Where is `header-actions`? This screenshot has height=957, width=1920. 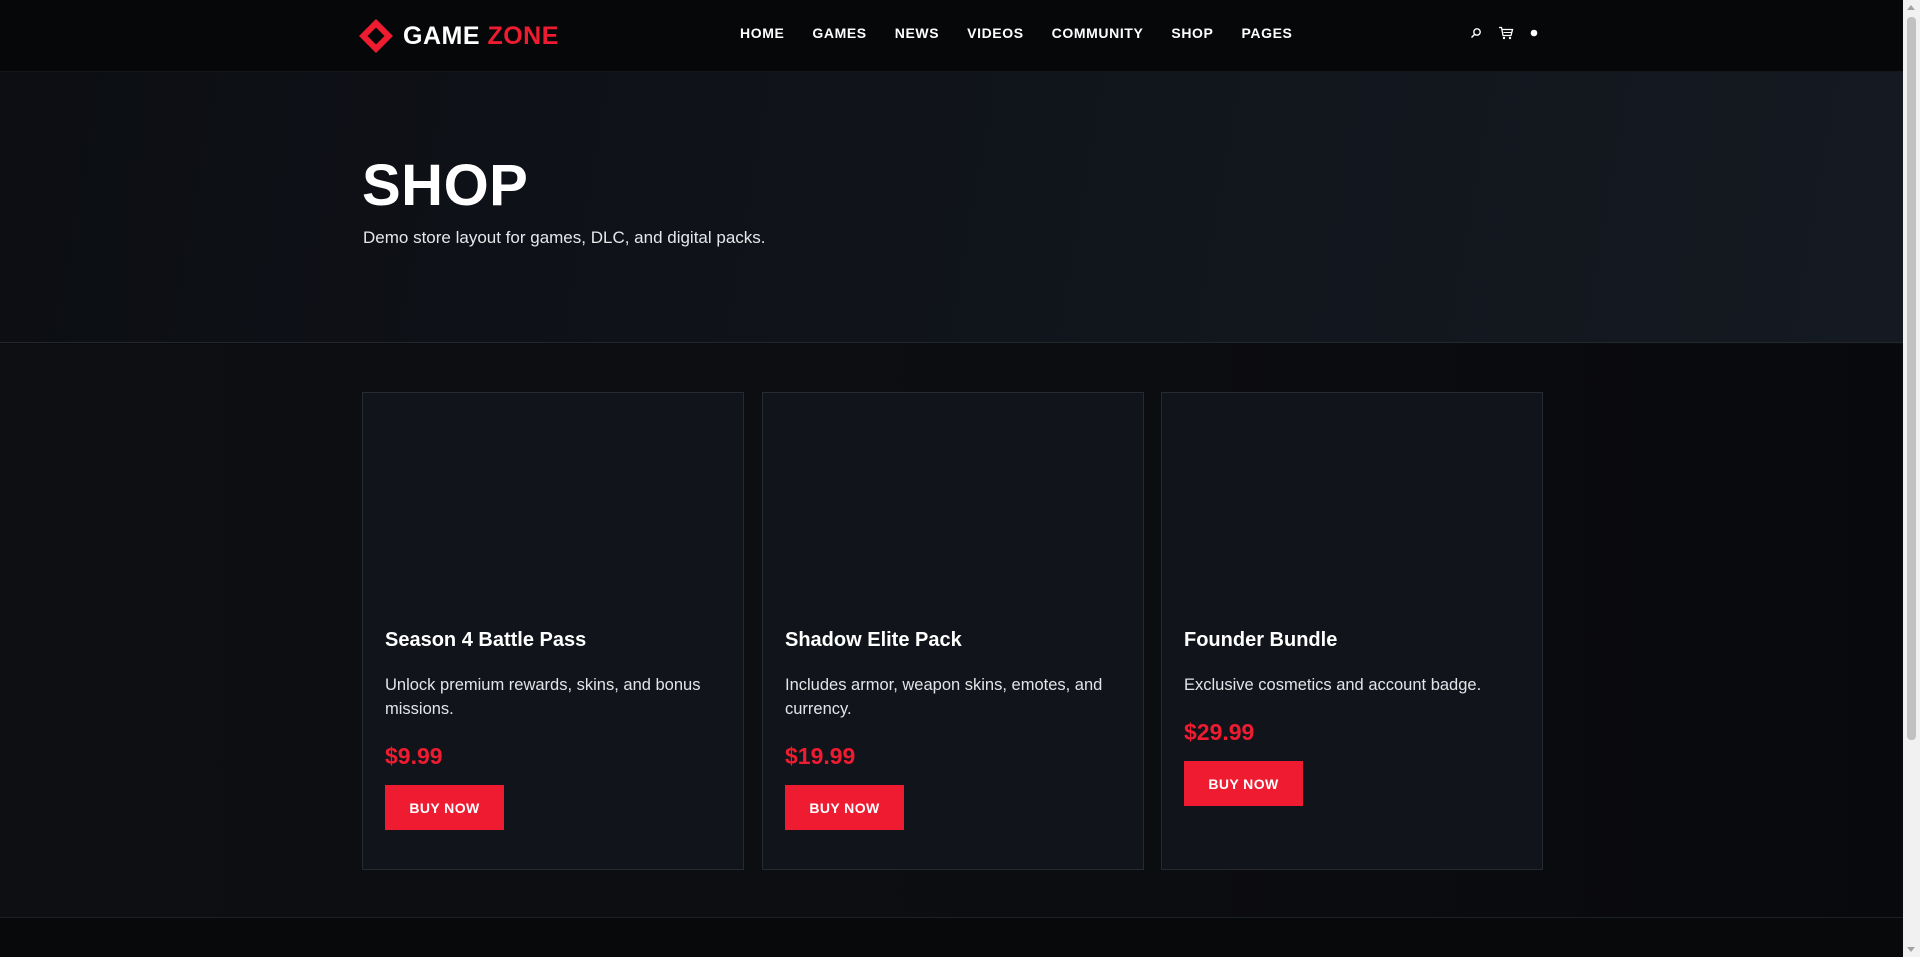 header-actions is located at coordinates (1504, 33).